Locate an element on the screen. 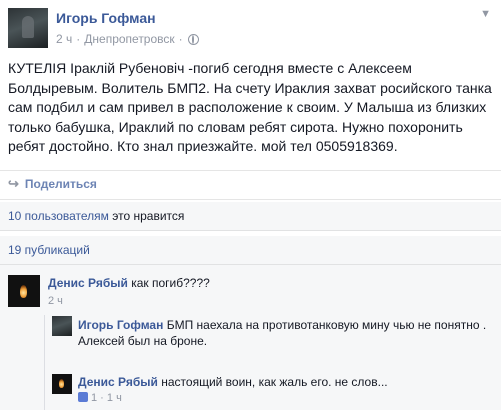 The width and height of the screenshot is (501, 410). reply-author: Денис Рябый is located at coordinates (118, 382).